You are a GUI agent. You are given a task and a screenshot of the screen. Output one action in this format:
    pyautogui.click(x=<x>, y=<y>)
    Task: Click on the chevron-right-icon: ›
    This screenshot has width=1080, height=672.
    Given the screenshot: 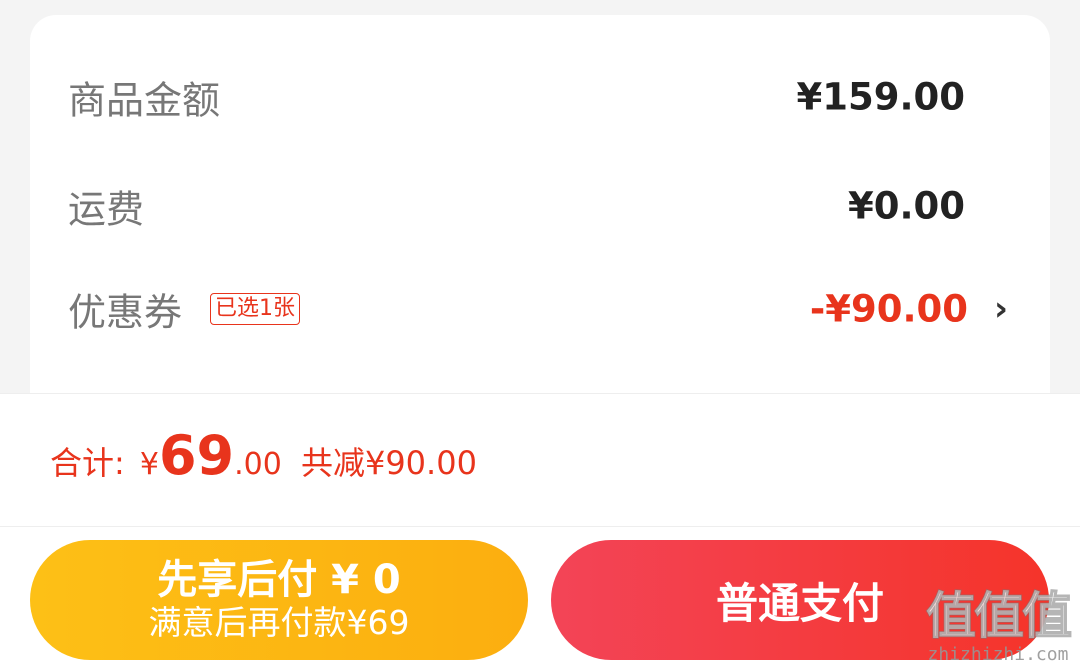 What is the action you would take?
    pyautogui.click(x=1001, y=309)
    